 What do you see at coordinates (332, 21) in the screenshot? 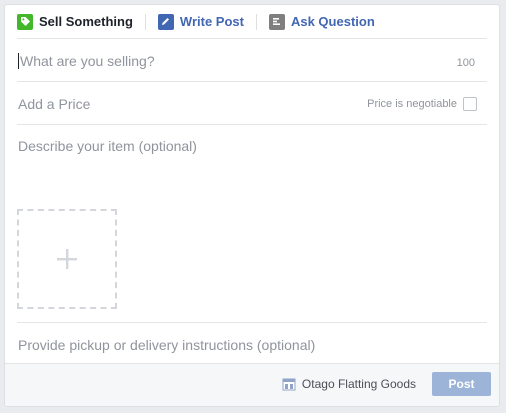
I see `tab-ask-question-label: Ask Question` at bounding box center [332, 21].